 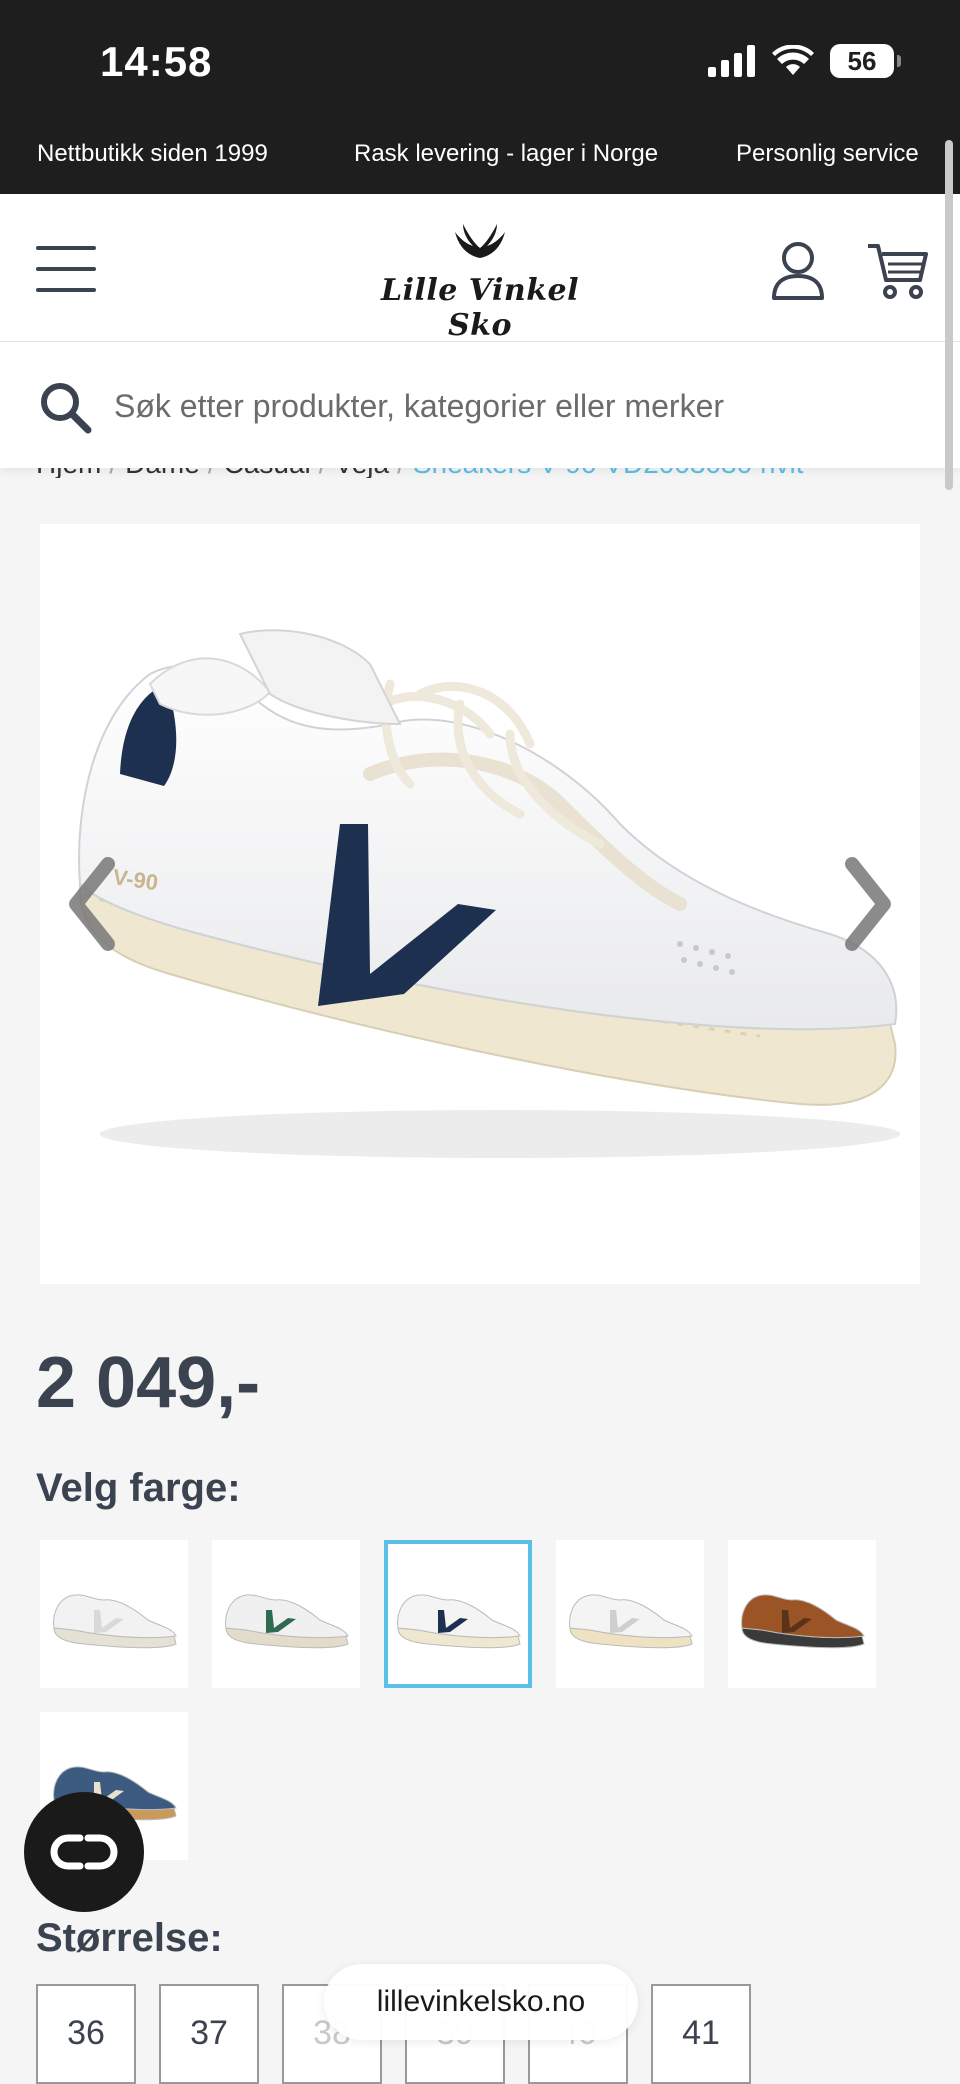 What do you see at coordinates (827, 153) in the screenshot?
I see `promo-item: Personlig service` at bounding box center [827, 153].